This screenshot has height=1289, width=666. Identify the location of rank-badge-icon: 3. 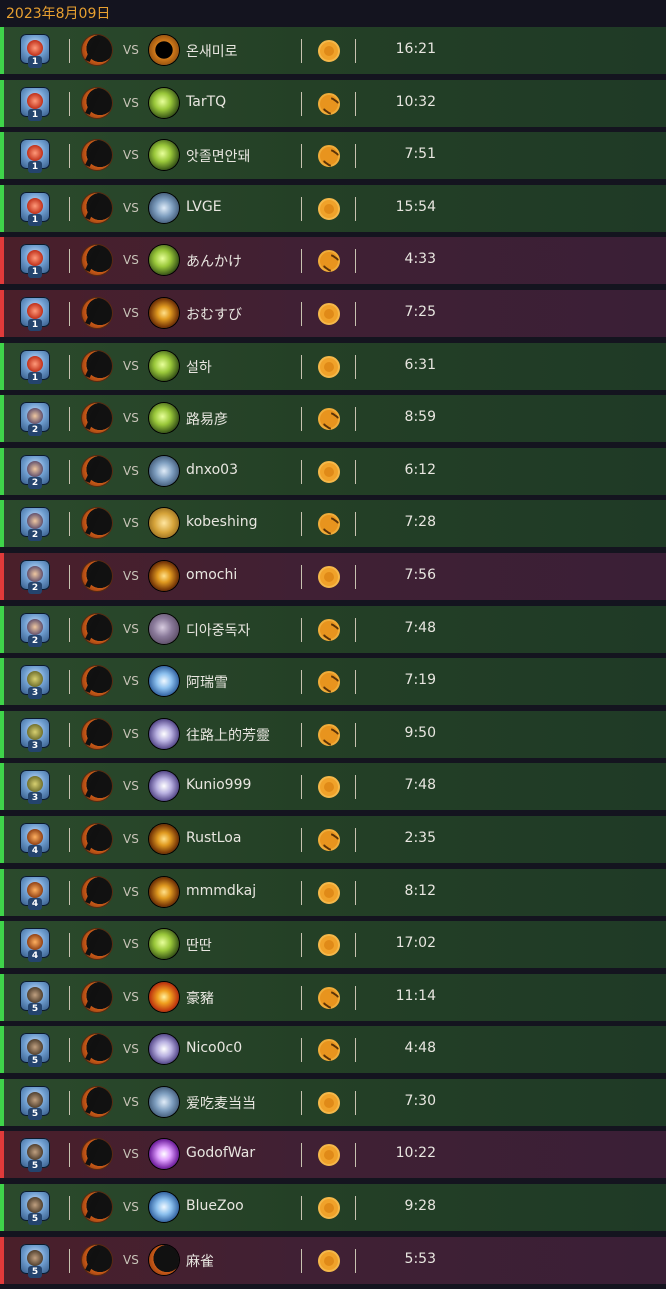
(35, 787).